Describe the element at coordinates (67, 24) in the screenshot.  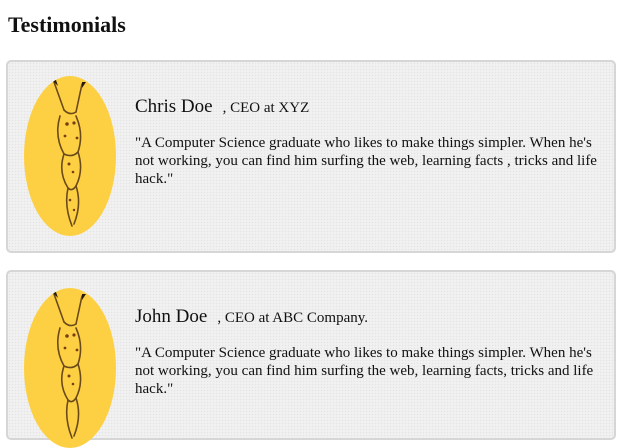
I see `page-title: Testimonials` at that location.